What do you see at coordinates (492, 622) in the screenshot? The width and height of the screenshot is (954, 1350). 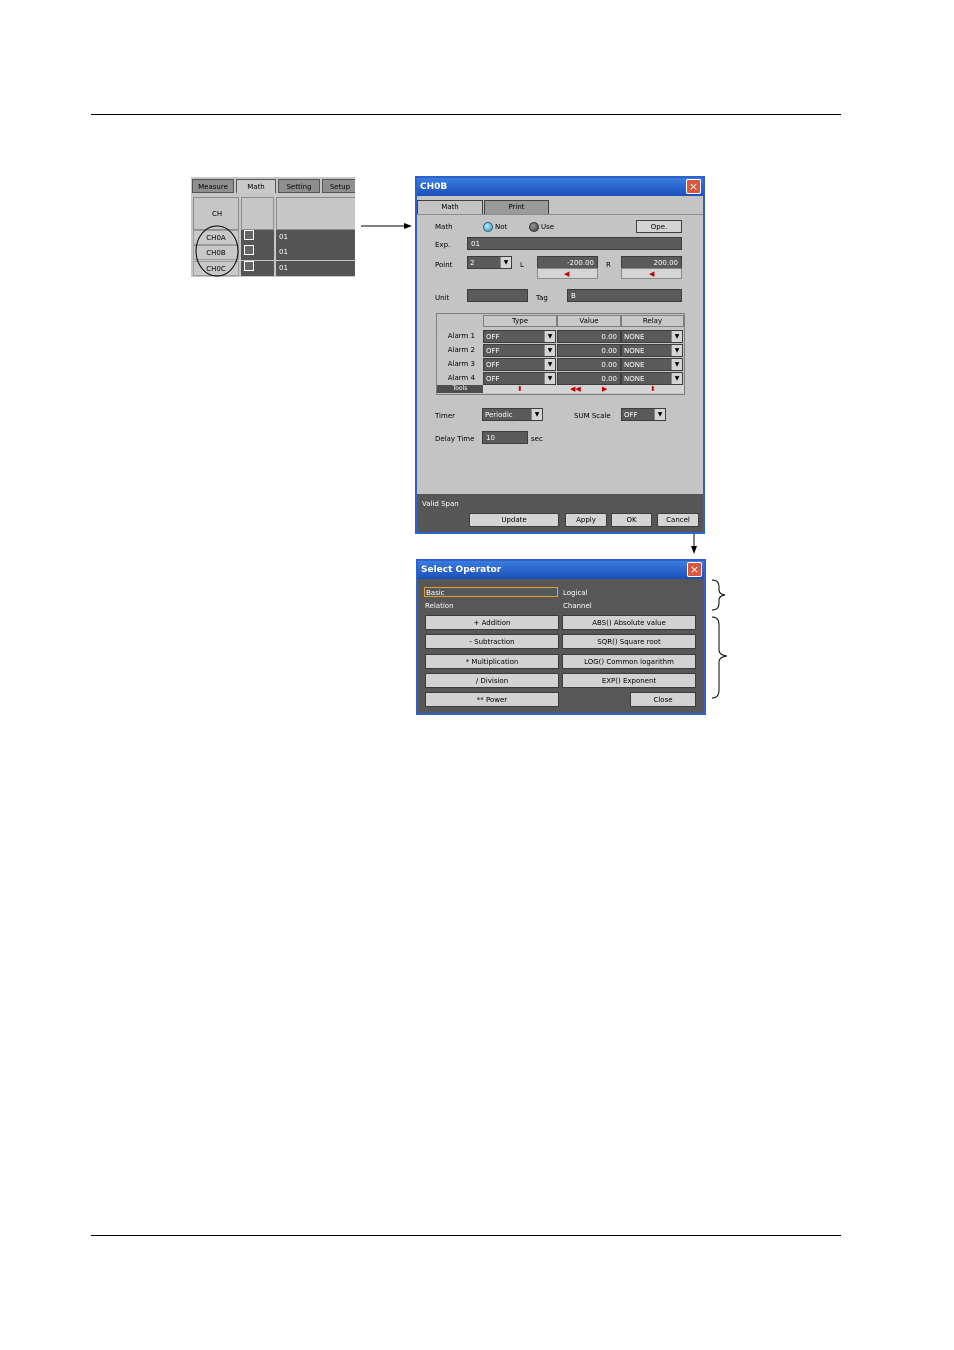 I see `addition-button: + Addition` at bounding box center [492, 622].